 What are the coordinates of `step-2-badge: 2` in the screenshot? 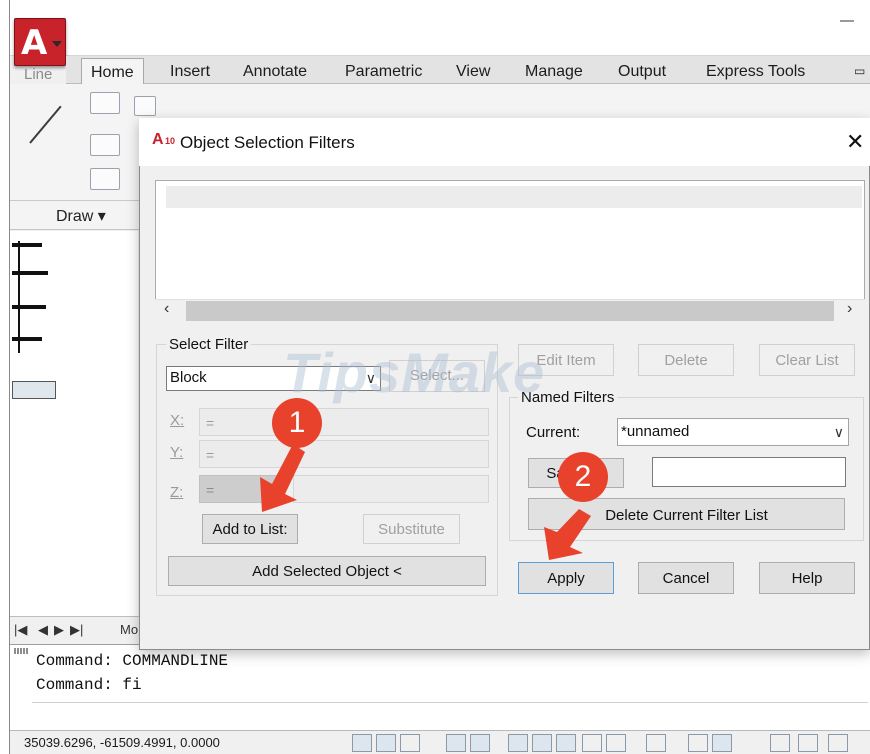 It's located at (583, 477).